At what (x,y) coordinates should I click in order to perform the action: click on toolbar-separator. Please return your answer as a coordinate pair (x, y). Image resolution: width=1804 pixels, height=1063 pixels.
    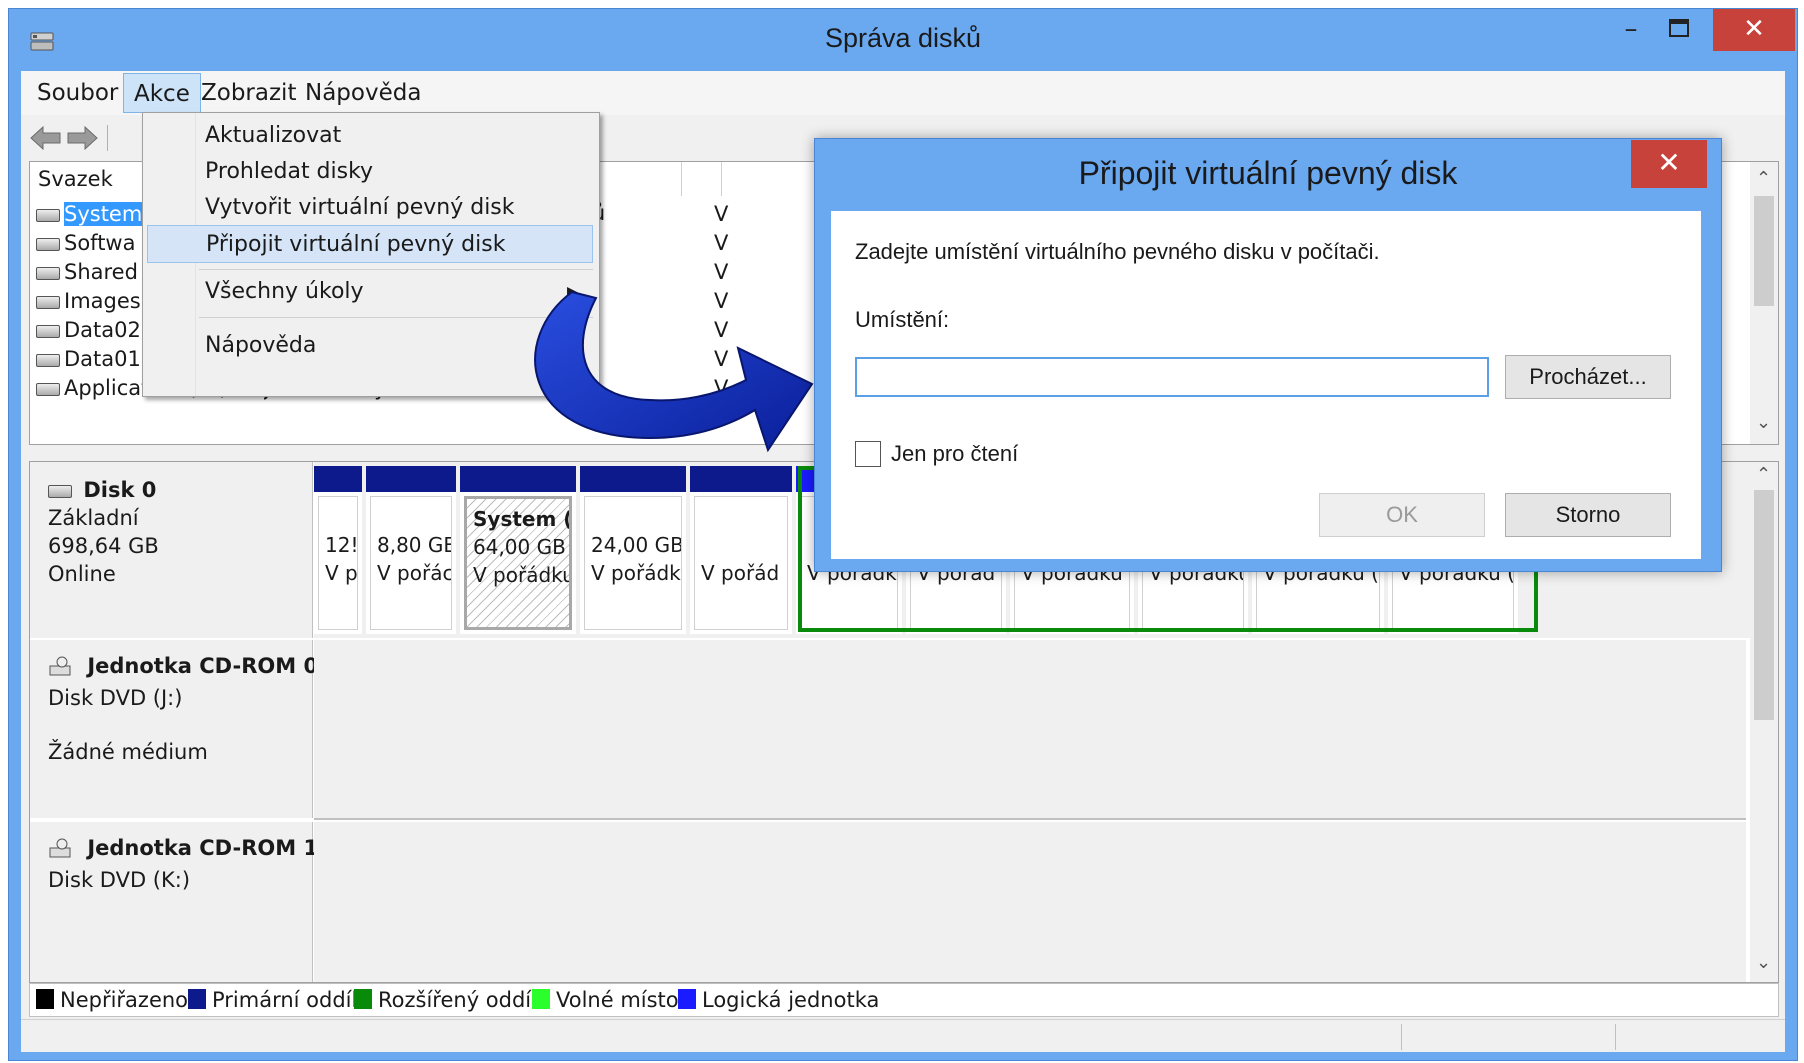
    Looking at the image, I should click on (107, 138).